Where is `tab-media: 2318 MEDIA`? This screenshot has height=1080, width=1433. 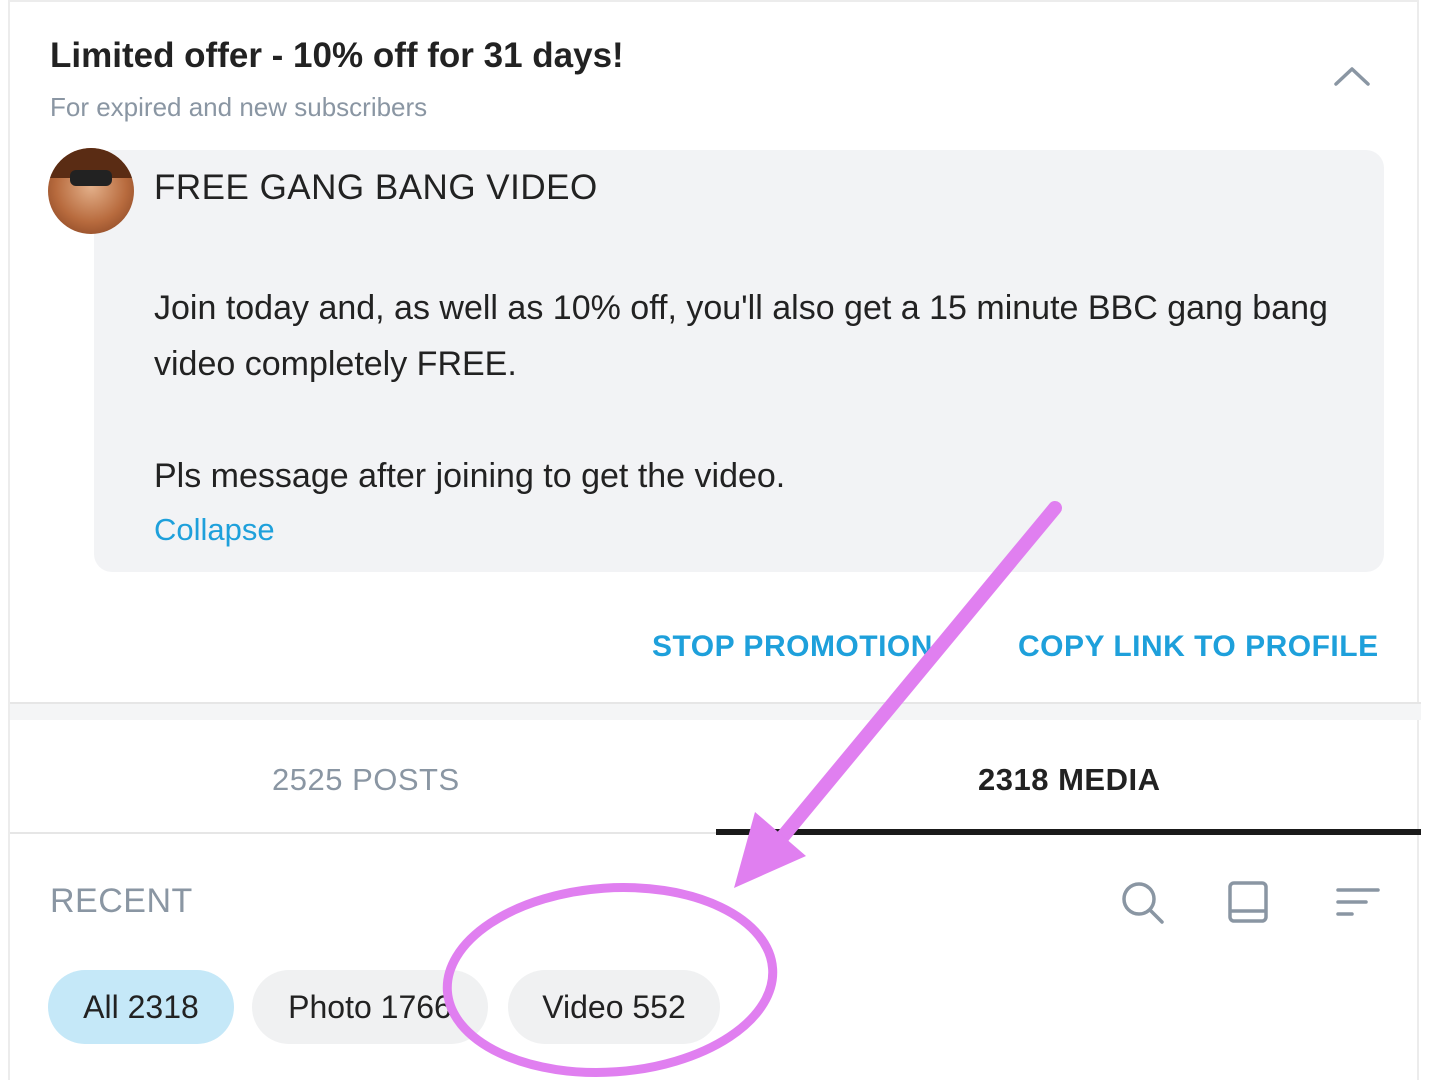
tab-media: 2318 MEDIA is located at coordinates (1069, 780).